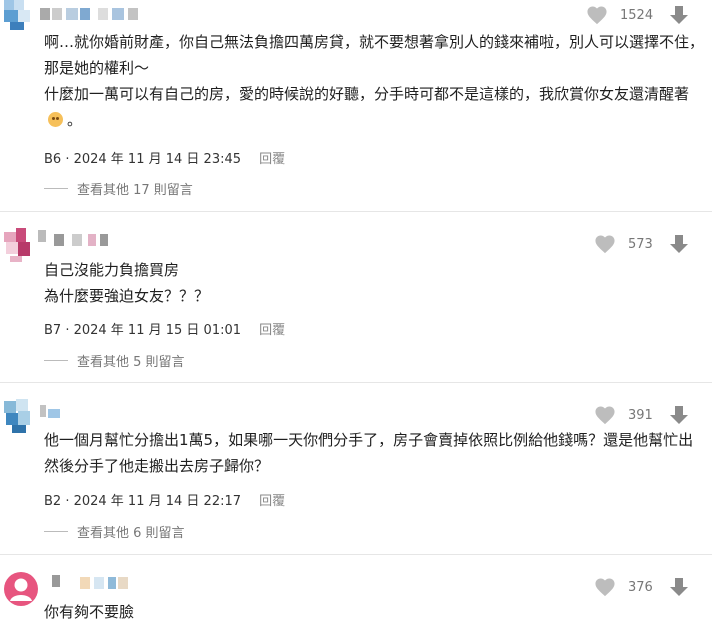  I want to click on view-more-replies: 查看其他 17 則留言, so click(118, 188).